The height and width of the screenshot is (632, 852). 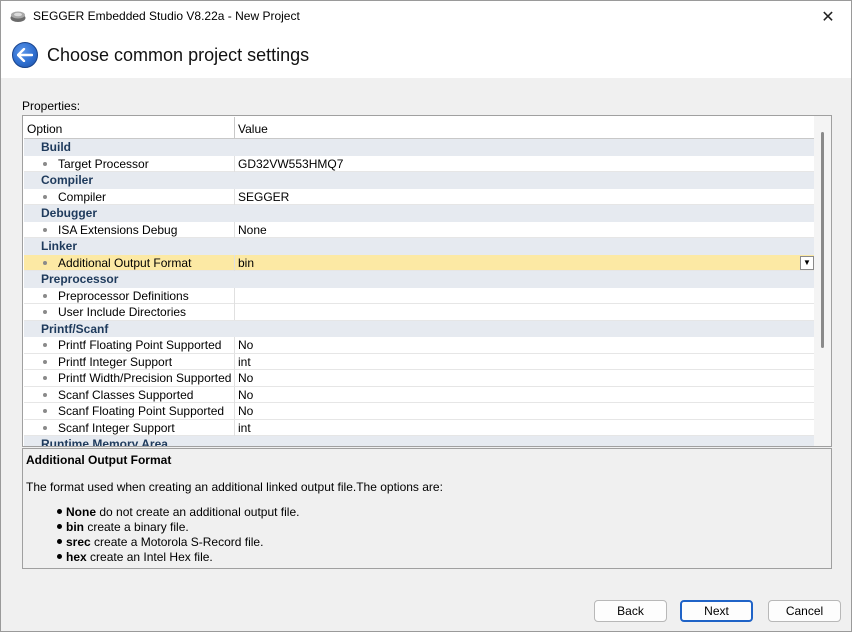 What do you see at coordinates (716, 611) in the screenshot?
I see `next-button: Next` at bounding box center [716, 611].